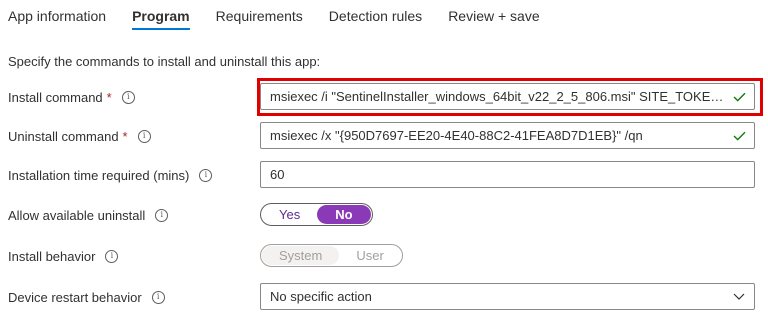 The height and width of the screenshot is (323, 768). I want to click on install-command-label: Install command * i, so click(71, 97).